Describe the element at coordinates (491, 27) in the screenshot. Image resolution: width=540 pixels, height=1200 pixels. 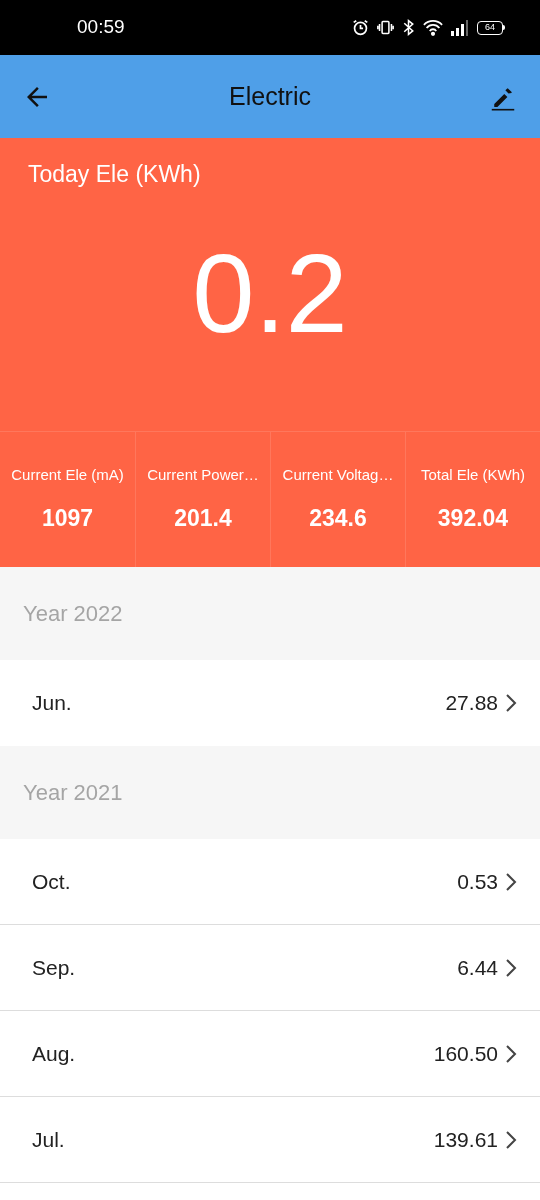
I see `battery-icon: 64` at that location.